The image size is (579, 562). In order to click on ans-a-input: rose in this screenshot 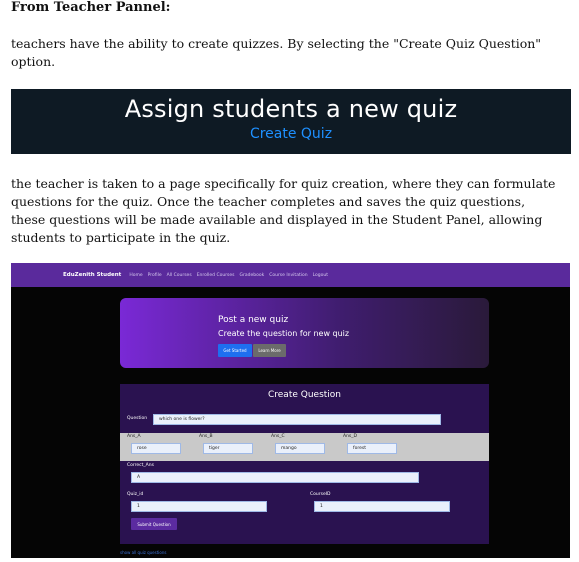, I will do `click(156, 448)`.